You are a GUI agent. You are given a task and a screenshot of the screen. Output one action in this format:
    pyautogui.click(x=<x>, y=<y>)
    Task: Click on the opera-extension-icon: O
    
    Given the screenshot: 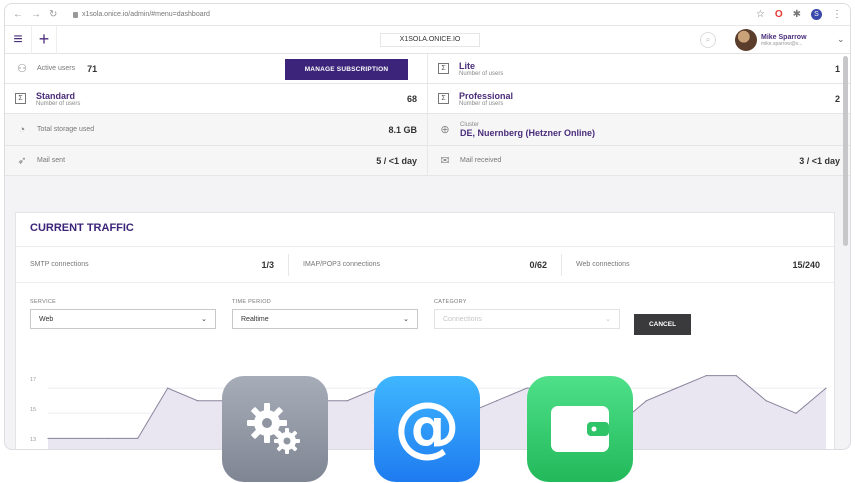 What is the action you would take?
    pyautogui.click(x=779, y=14)
    